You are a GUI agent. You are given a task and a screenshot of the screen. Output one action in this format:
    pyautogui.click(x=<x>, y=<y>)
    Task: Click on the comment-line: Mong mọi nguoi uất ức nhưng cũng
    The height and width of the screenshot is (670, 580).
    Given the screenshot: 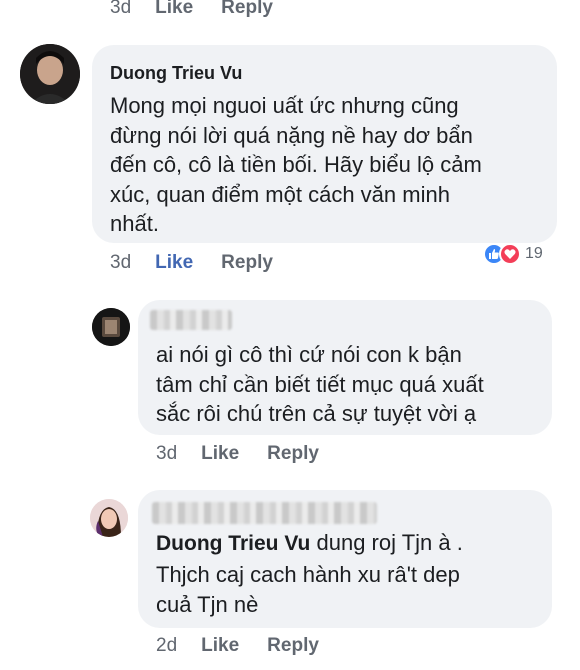 What is the action you would take?
    pyautogui.click(x=284, y=105)
    